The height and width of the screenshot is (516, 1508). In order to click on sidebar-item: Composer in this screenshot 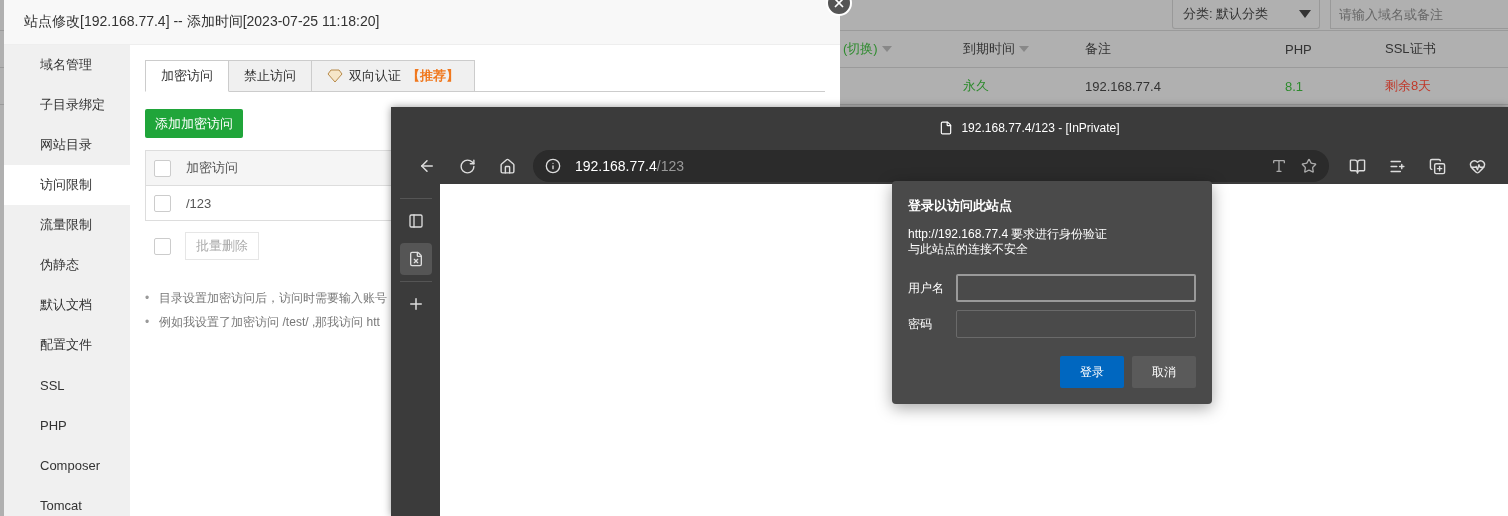, I will do `click(67, 465)`.